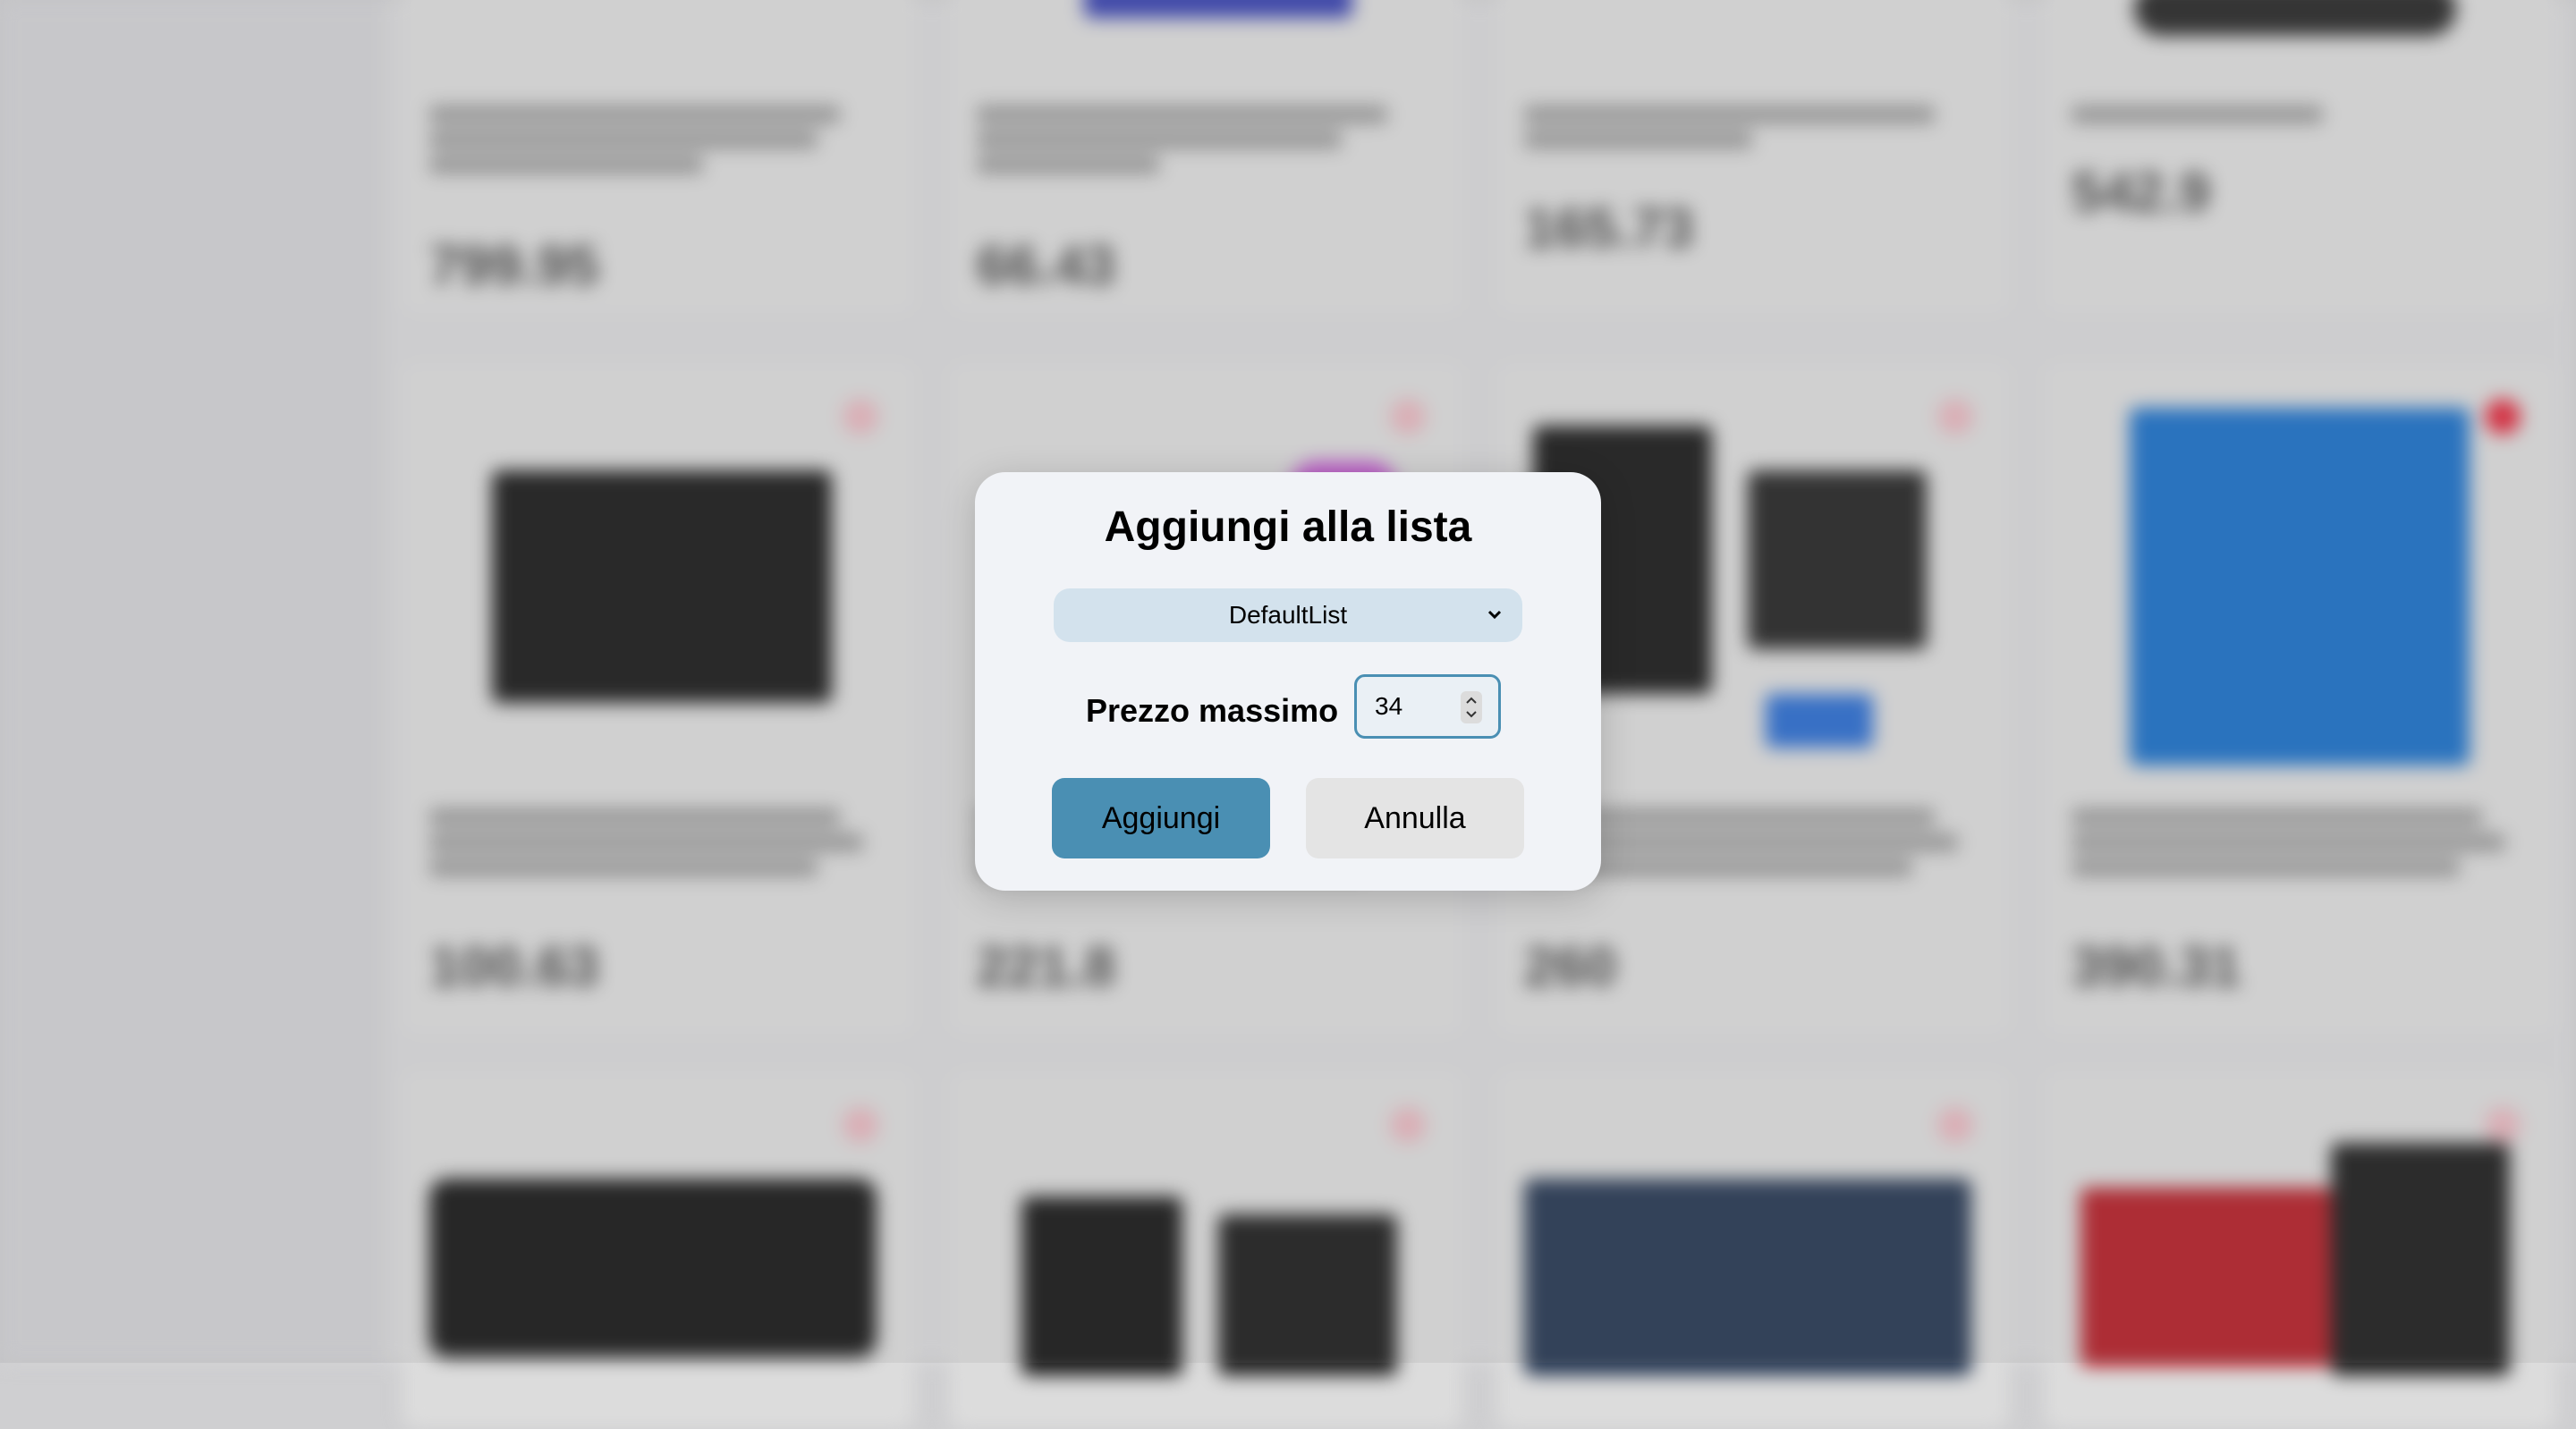 This screenshot has width=2576, height=1429. I want to click on list-select-value: DefaultList, so click(1288, 615).